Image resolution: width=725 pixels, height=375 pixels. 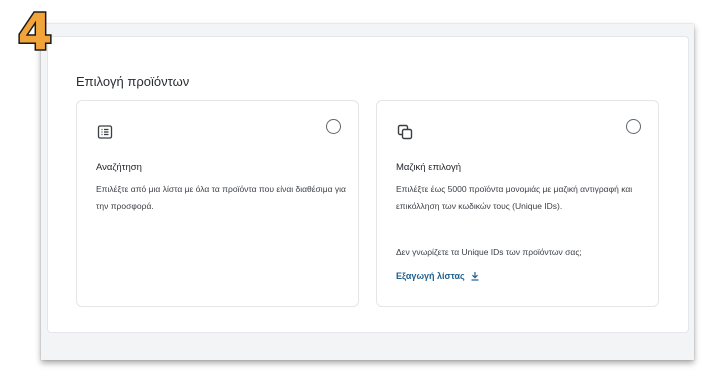 I want to click on panel-title: Επιλογή προϊόντων, so click(x=133, y=81).